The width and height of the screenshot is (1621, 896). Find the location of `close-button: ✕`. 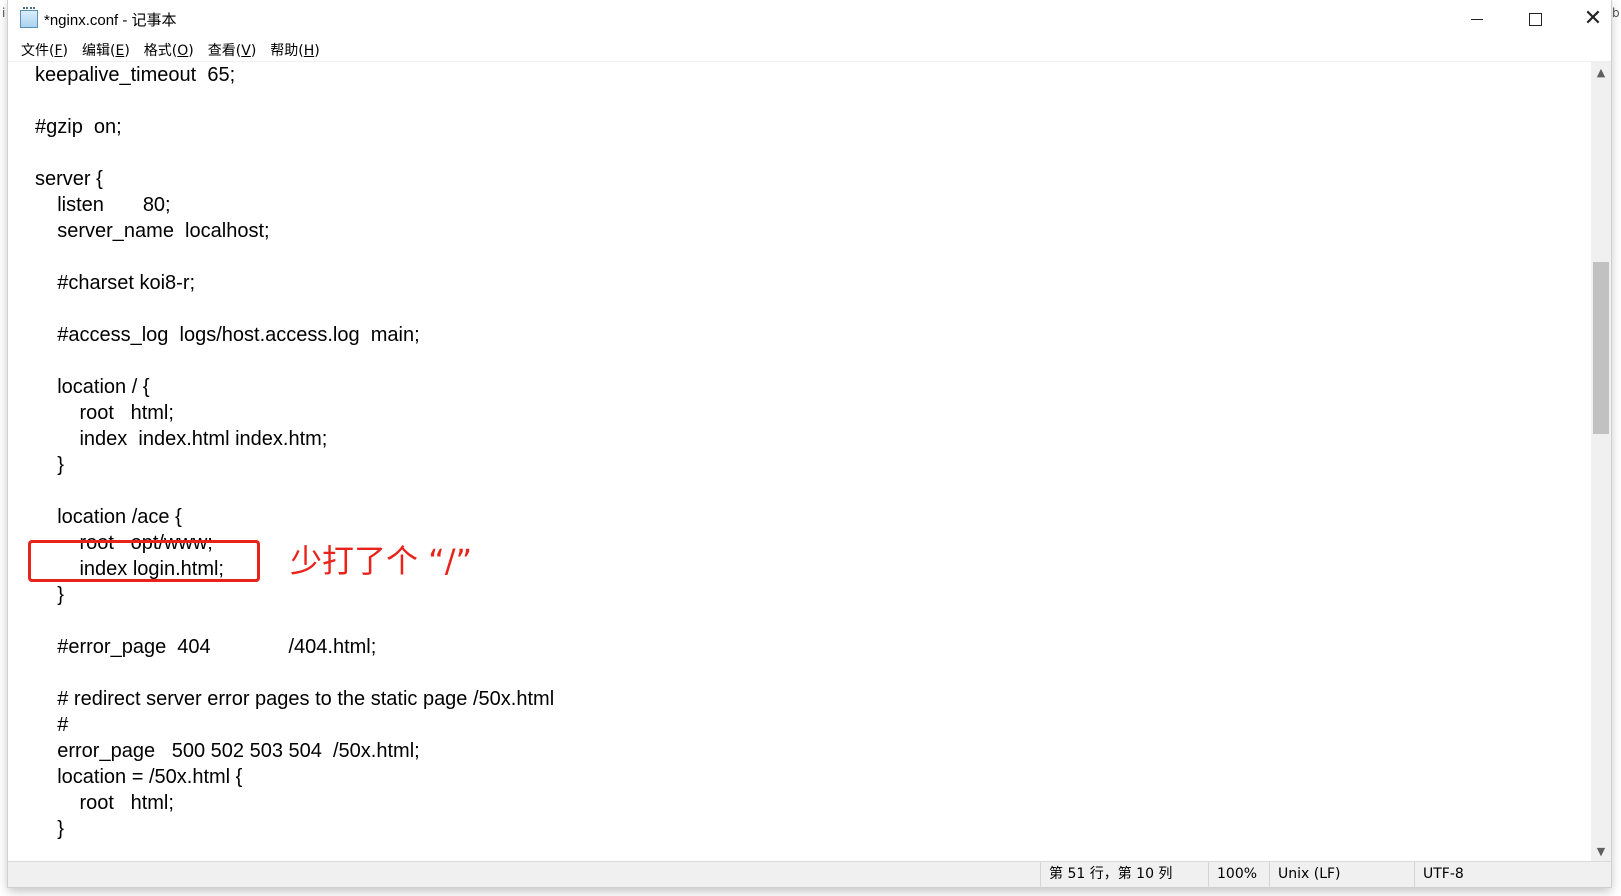

close-button: ✕ is located at coordinates (1592, 19).